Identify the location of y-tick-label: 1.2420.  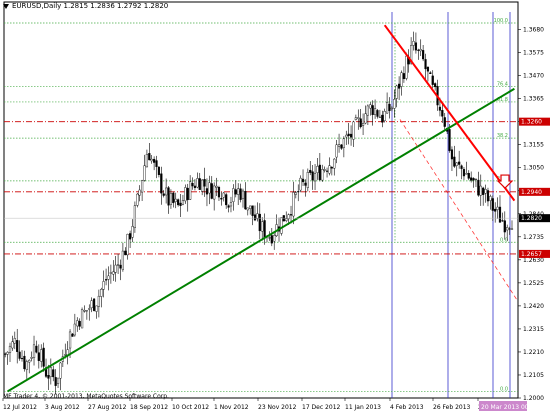
(533, 306).